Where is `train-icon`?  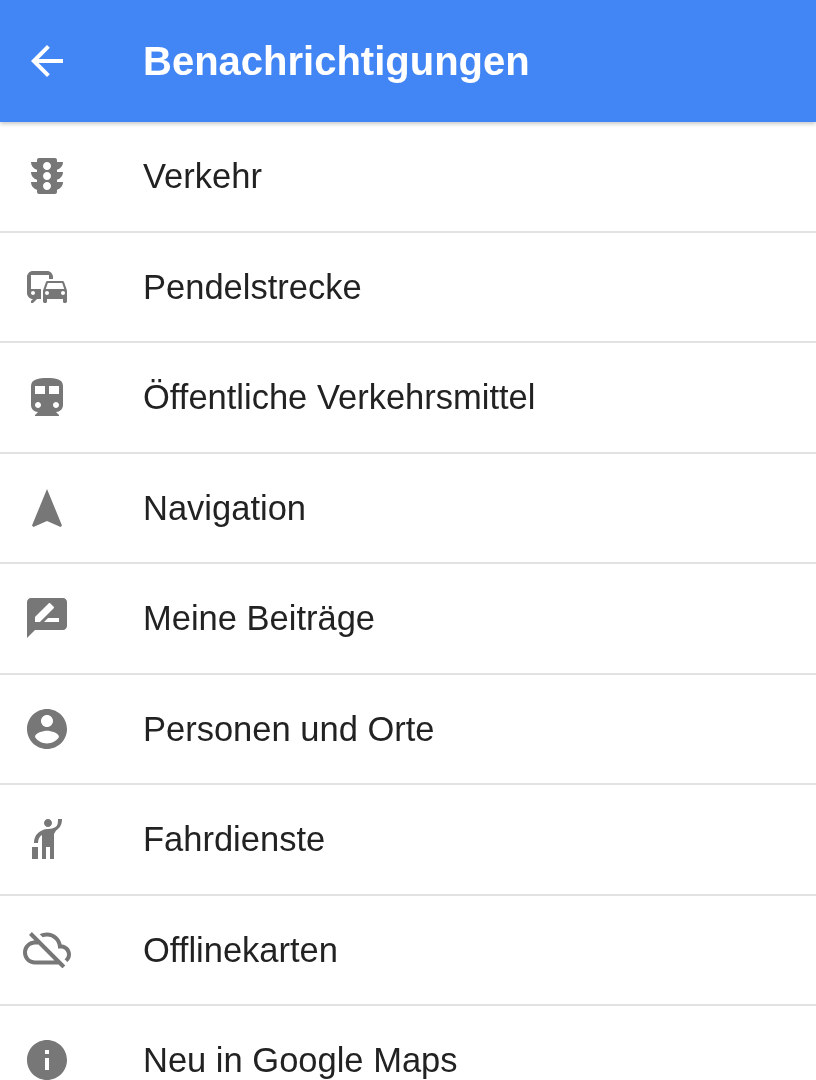 train-icon is located at coordinates (47, 397).